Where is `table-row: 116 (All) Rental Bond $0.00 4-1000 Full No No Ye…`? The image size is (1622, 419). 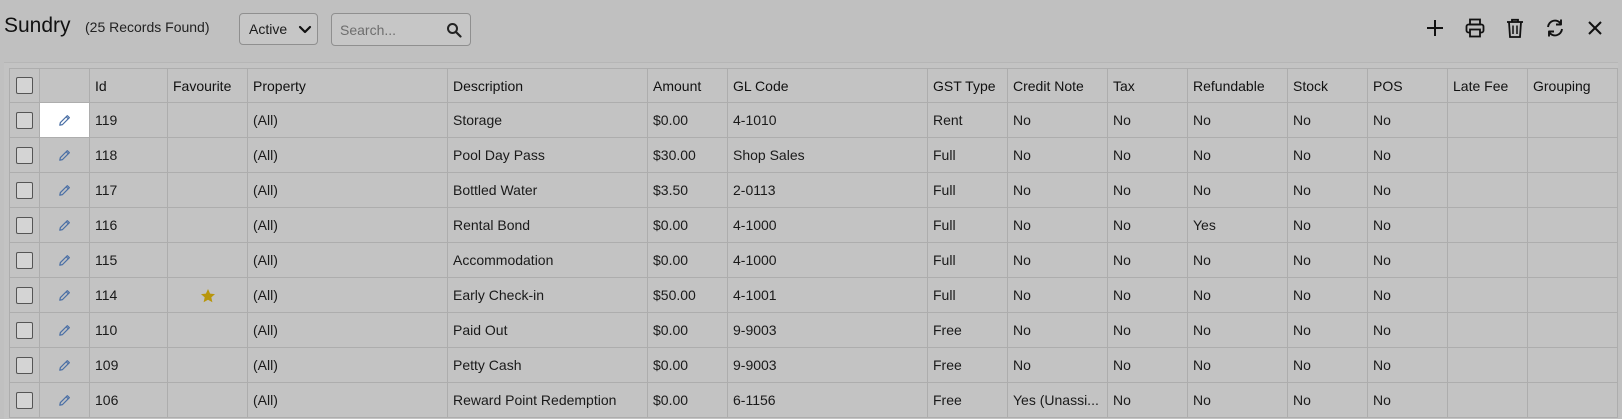
table-row: 116 (All) Rental Bond $0.00 4-1000 Full No No Ye… is located at coordinates (813, 225).